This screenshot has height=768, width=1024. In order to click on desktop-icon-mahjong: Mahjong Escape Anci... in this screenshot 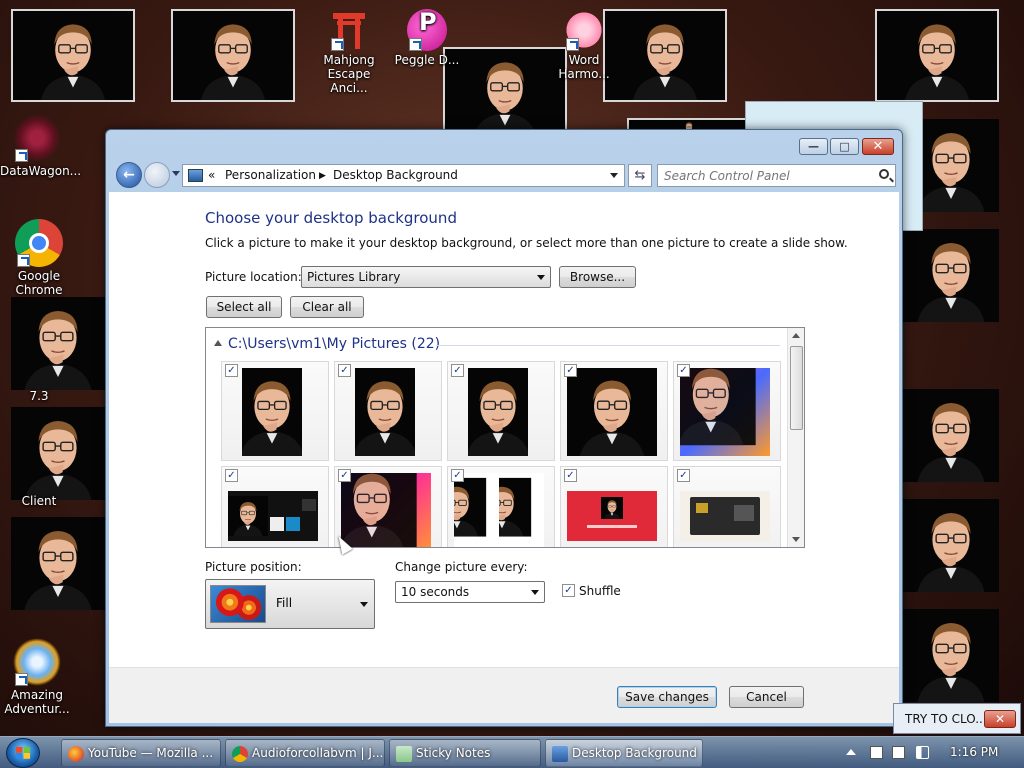, I will do `click(349, 52)`.